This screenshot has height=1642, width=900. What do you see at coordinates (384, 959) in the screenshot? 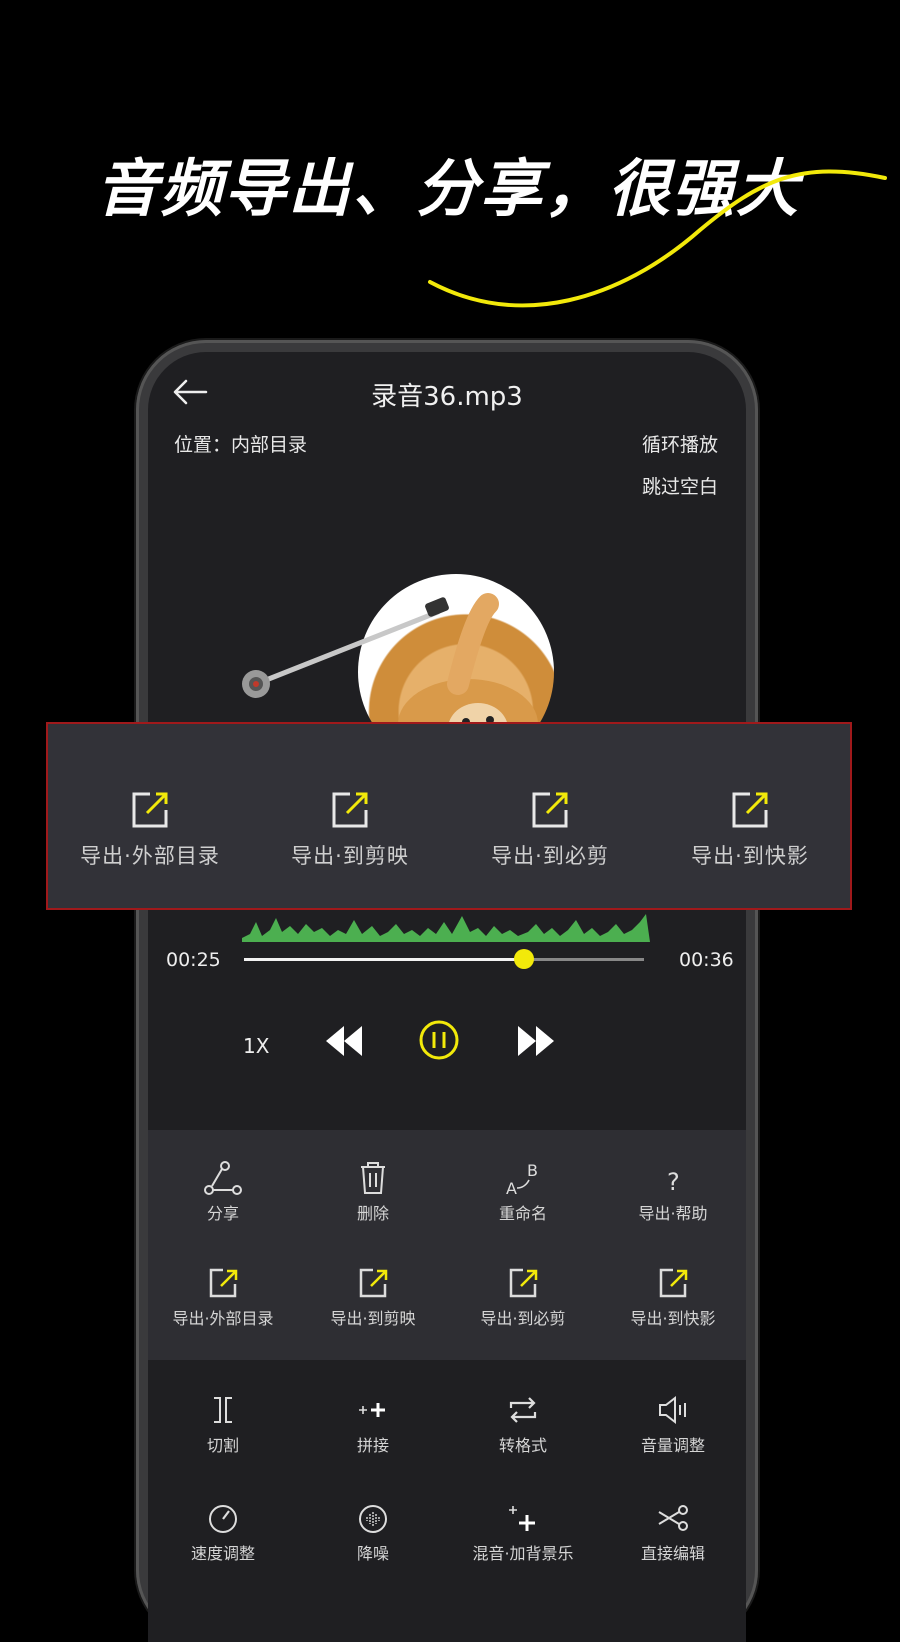
I see `seek-bar-fill` at bounding box center [384, 959].